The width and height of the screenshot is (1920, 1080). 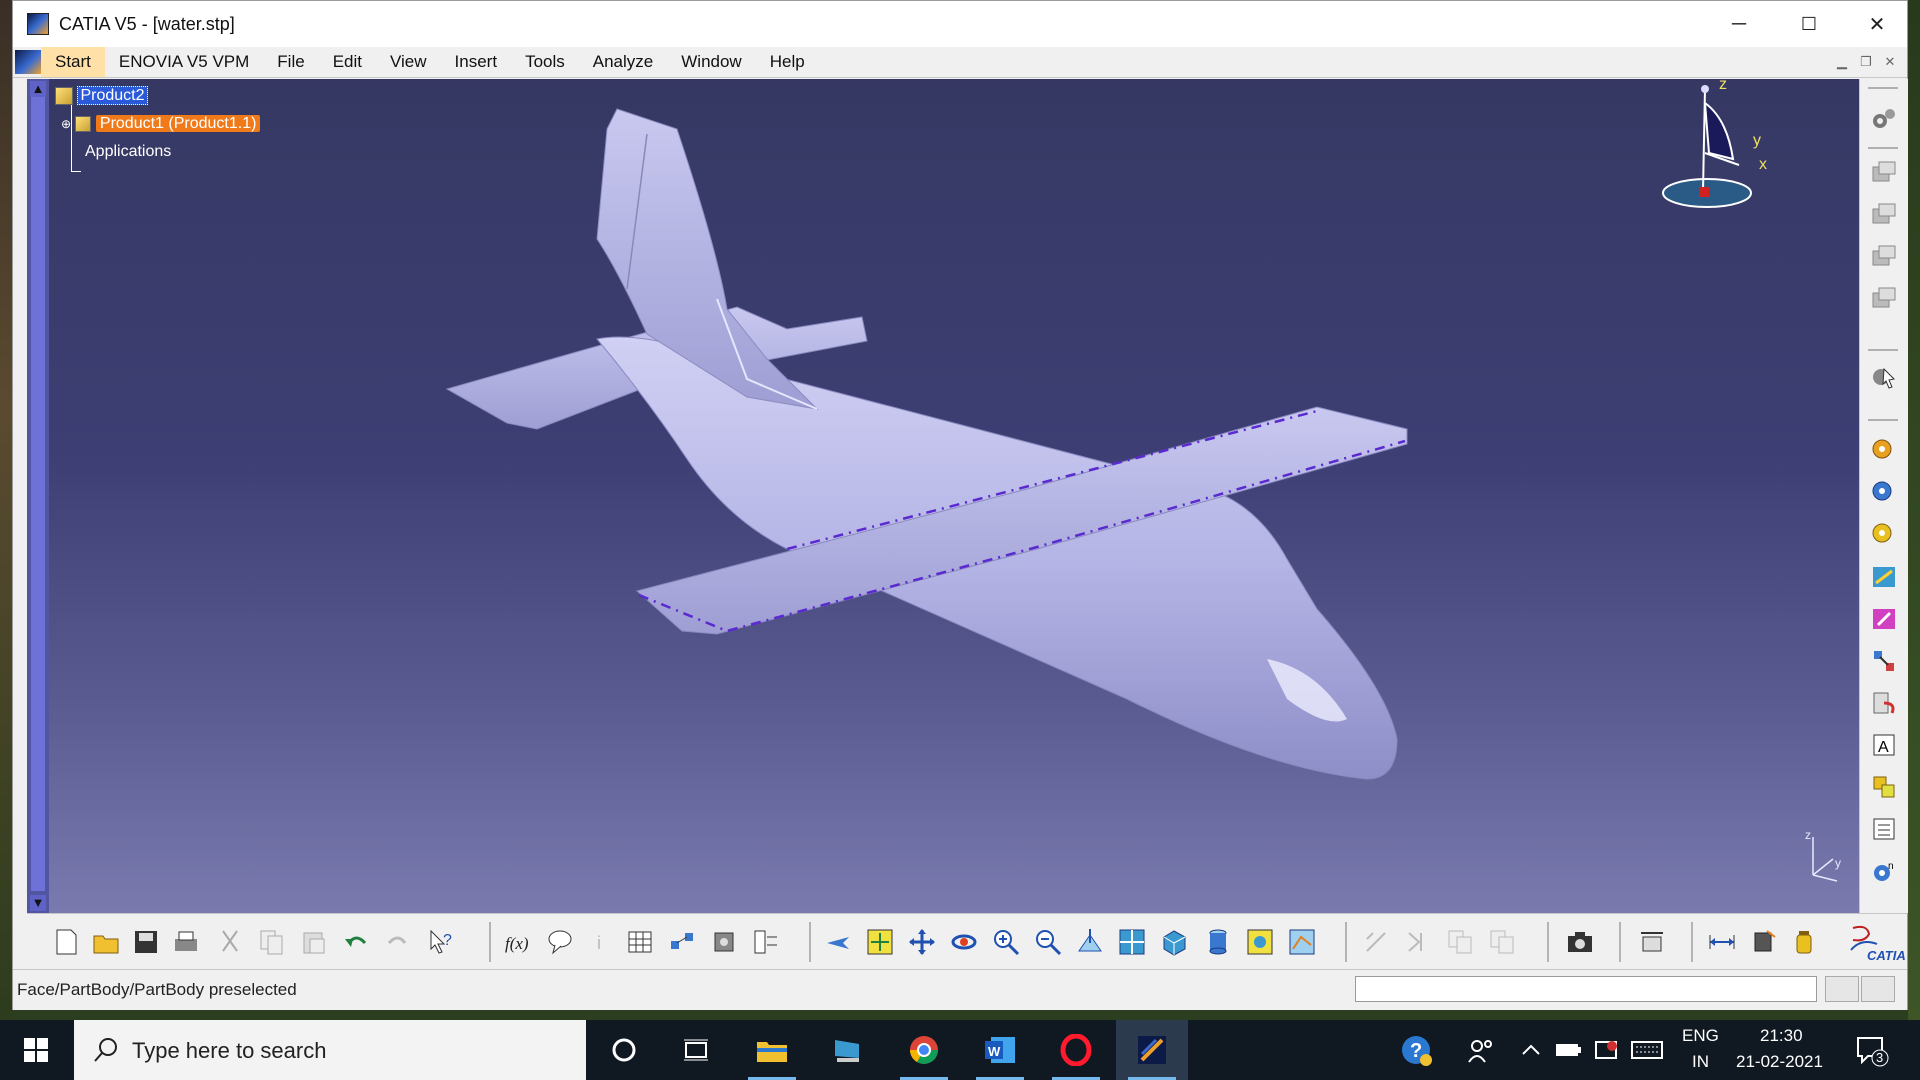 What do you see at coordinates (1884, 299) in the screenshot?
I see `new-part-icon` at bounding box center [1884, 299].